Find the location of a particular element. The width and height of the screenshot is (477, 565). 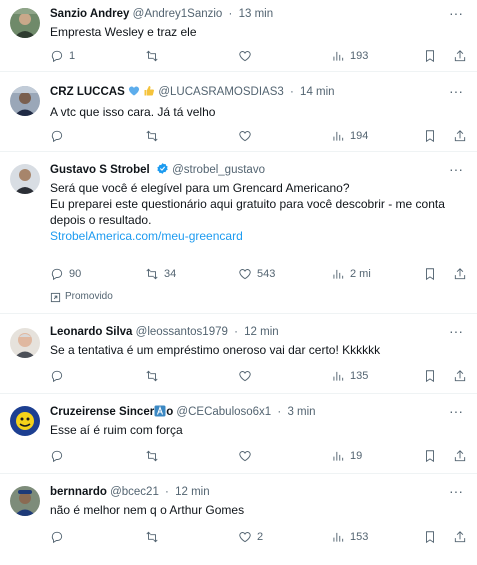

author-name: Sanzio Andrey is located at coordinates (89, 14).